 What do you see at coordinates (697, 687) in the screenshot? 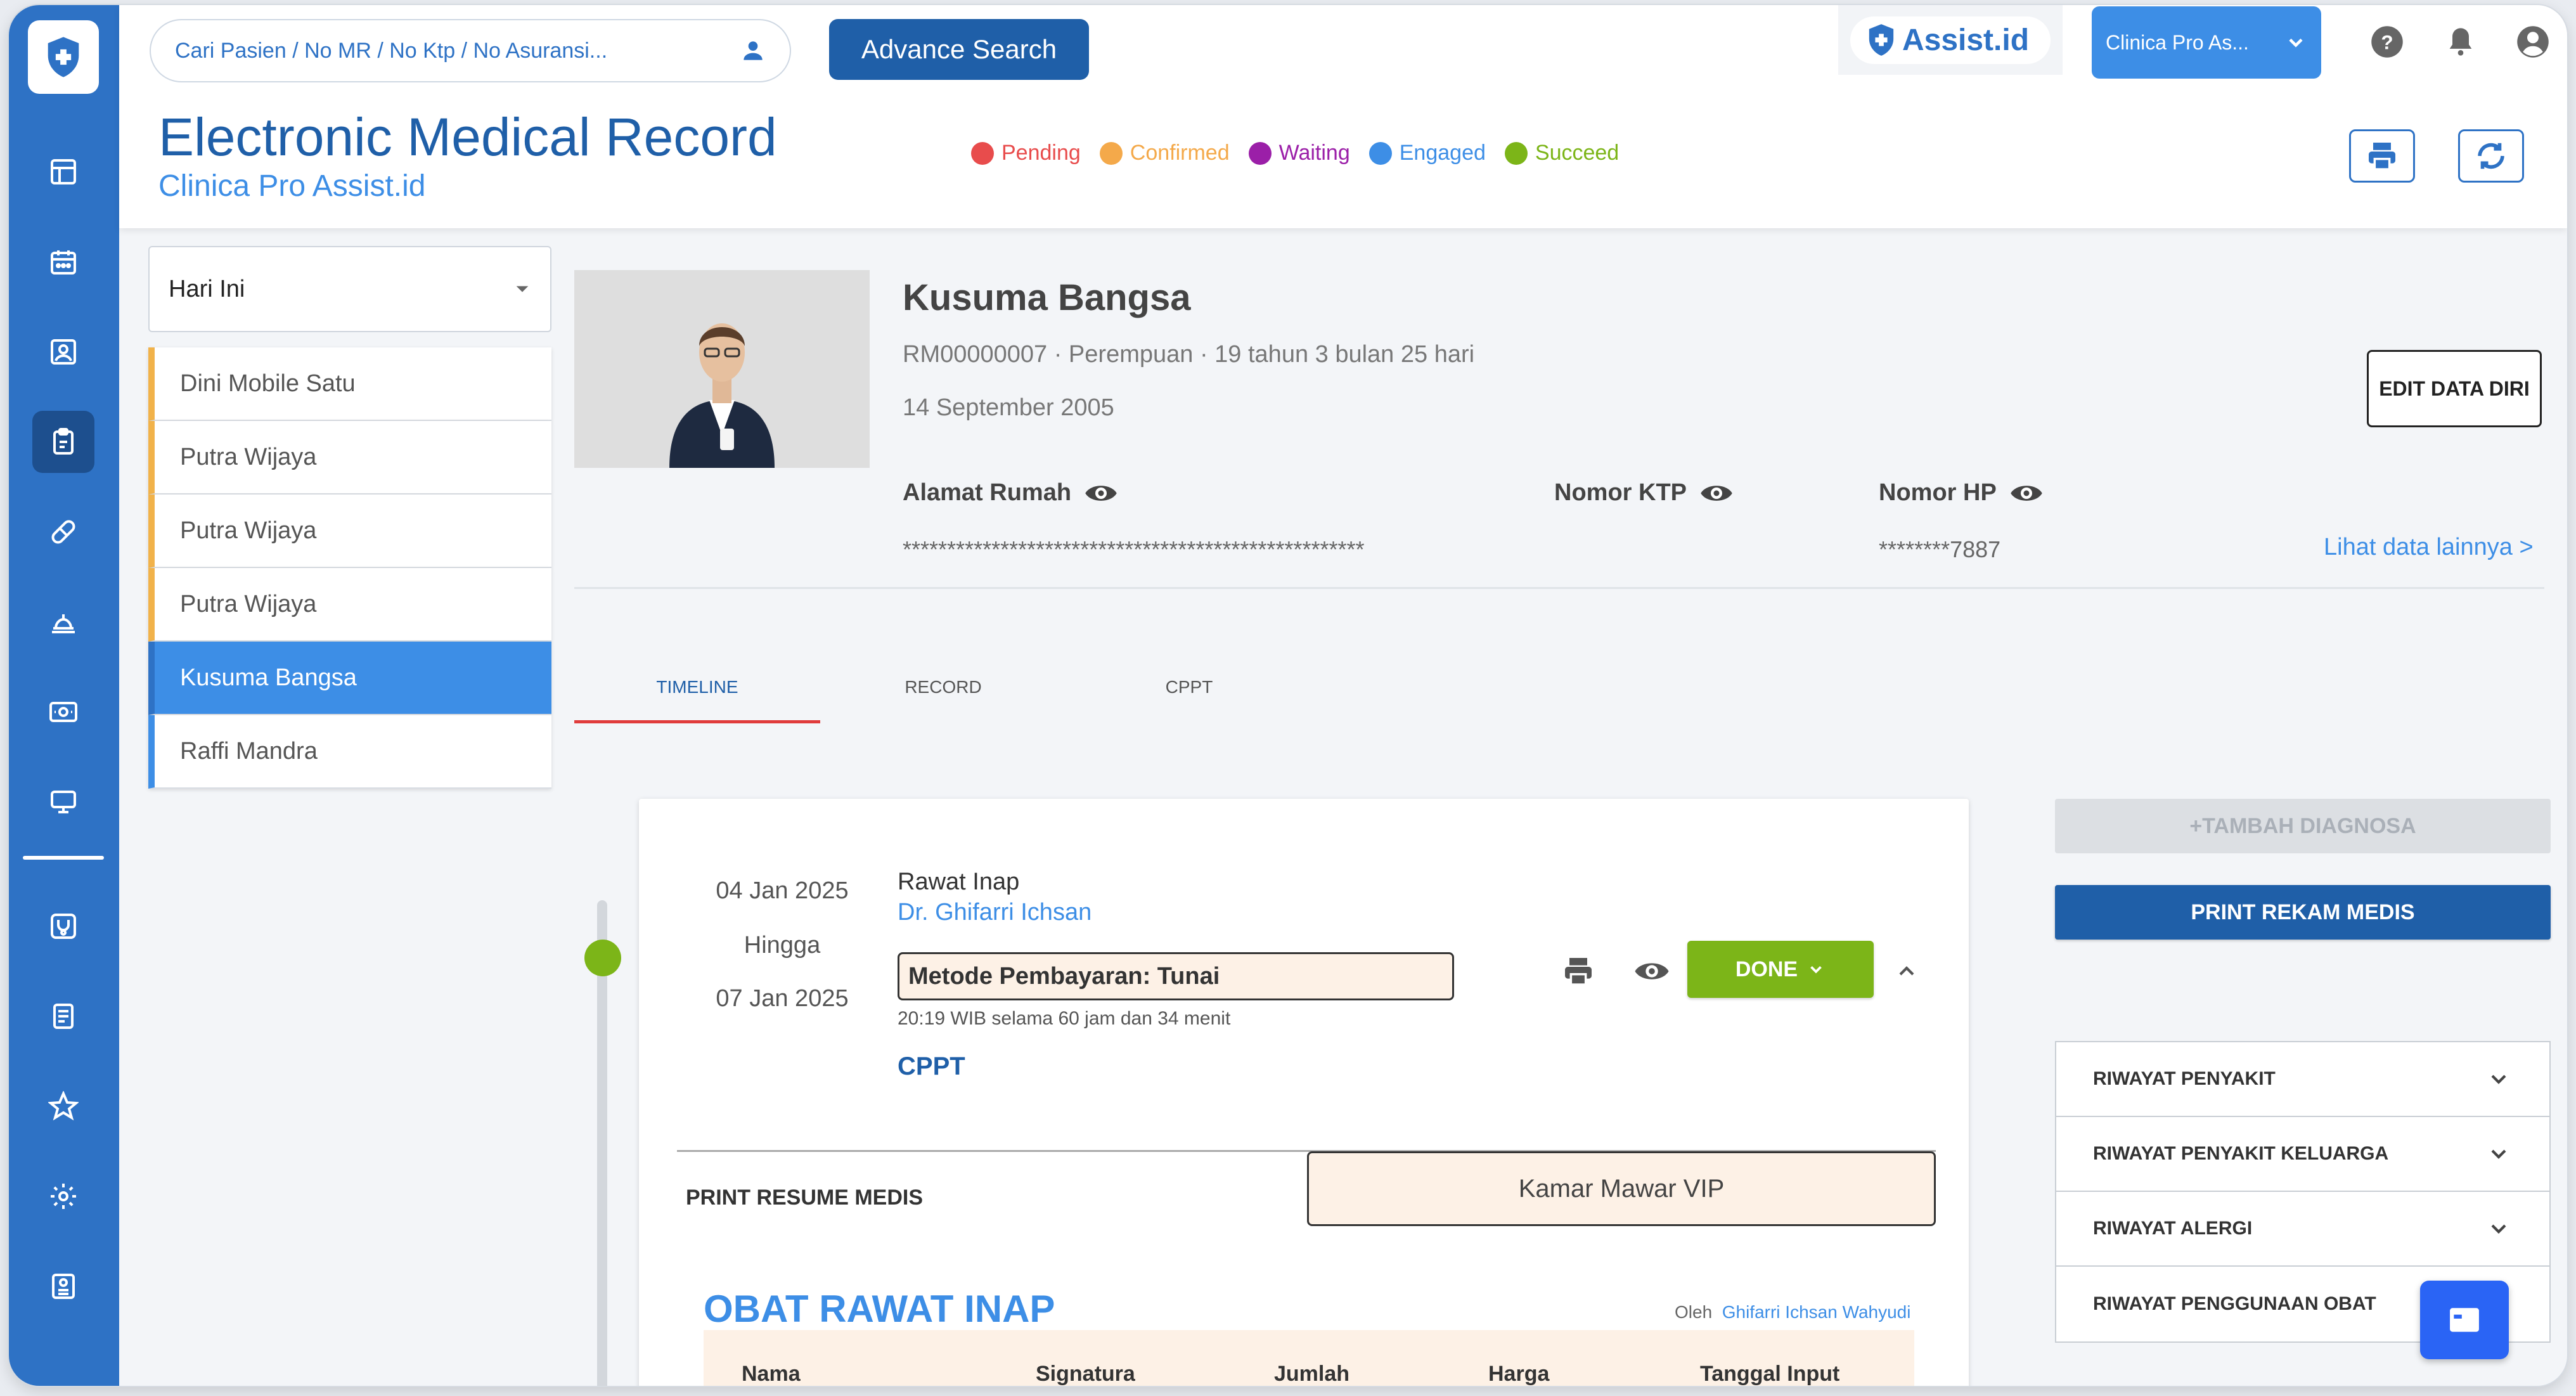
I see `tab-timeline: TIMELINE` at bounding box center [697, 687].